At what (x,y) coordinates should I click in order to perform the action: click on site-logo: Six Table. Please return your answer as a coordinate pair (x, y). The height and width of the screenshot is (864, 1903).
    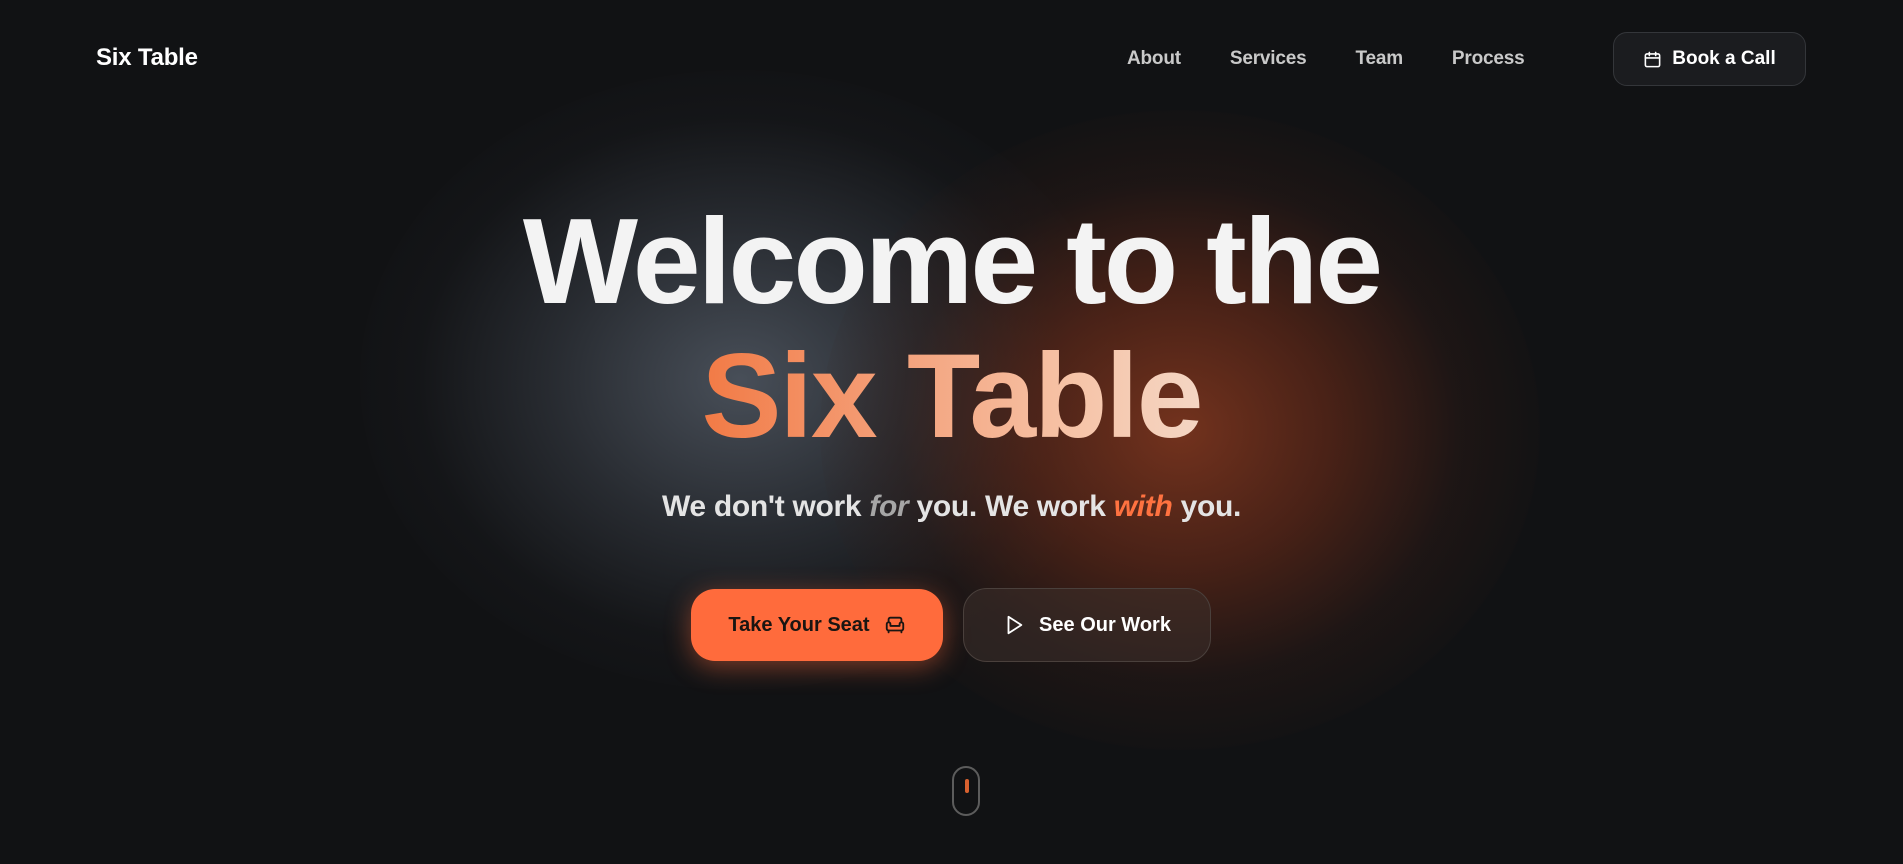
    Looking at the image, I should click on (147, 58).